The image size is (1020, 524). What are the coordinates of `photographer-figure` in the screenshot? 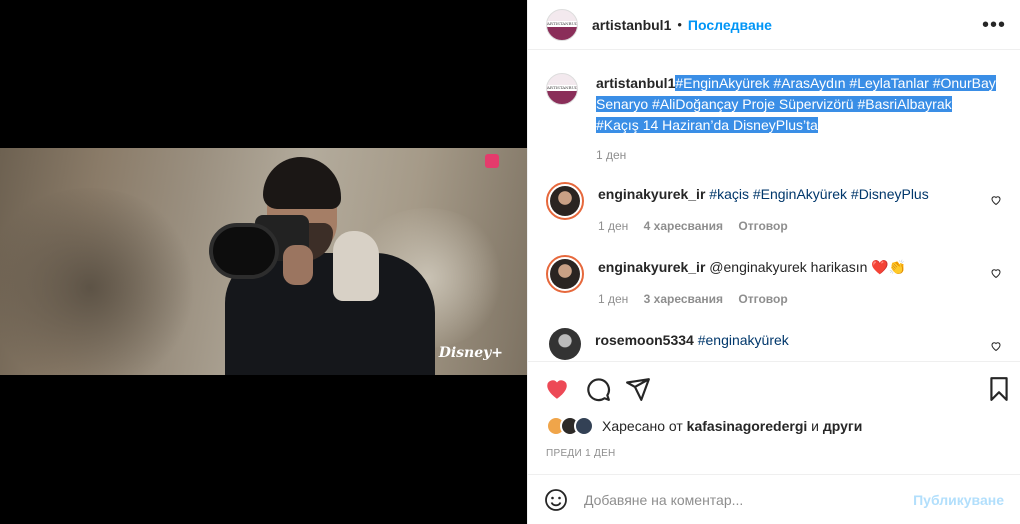 It's located at (325, 264).